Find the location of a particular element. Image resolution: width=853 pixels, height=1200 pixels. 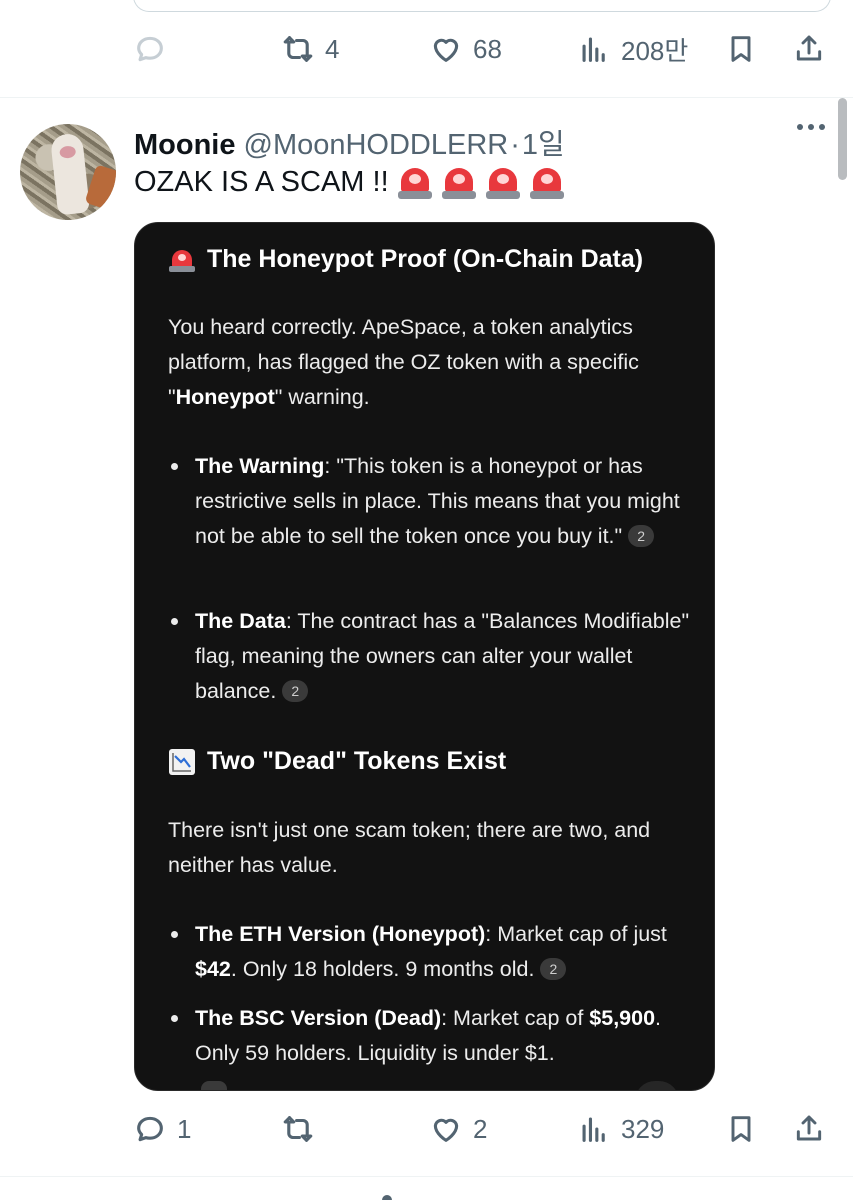

author-handle: @MoonHODDLERR is located at coordinates (376, 145).